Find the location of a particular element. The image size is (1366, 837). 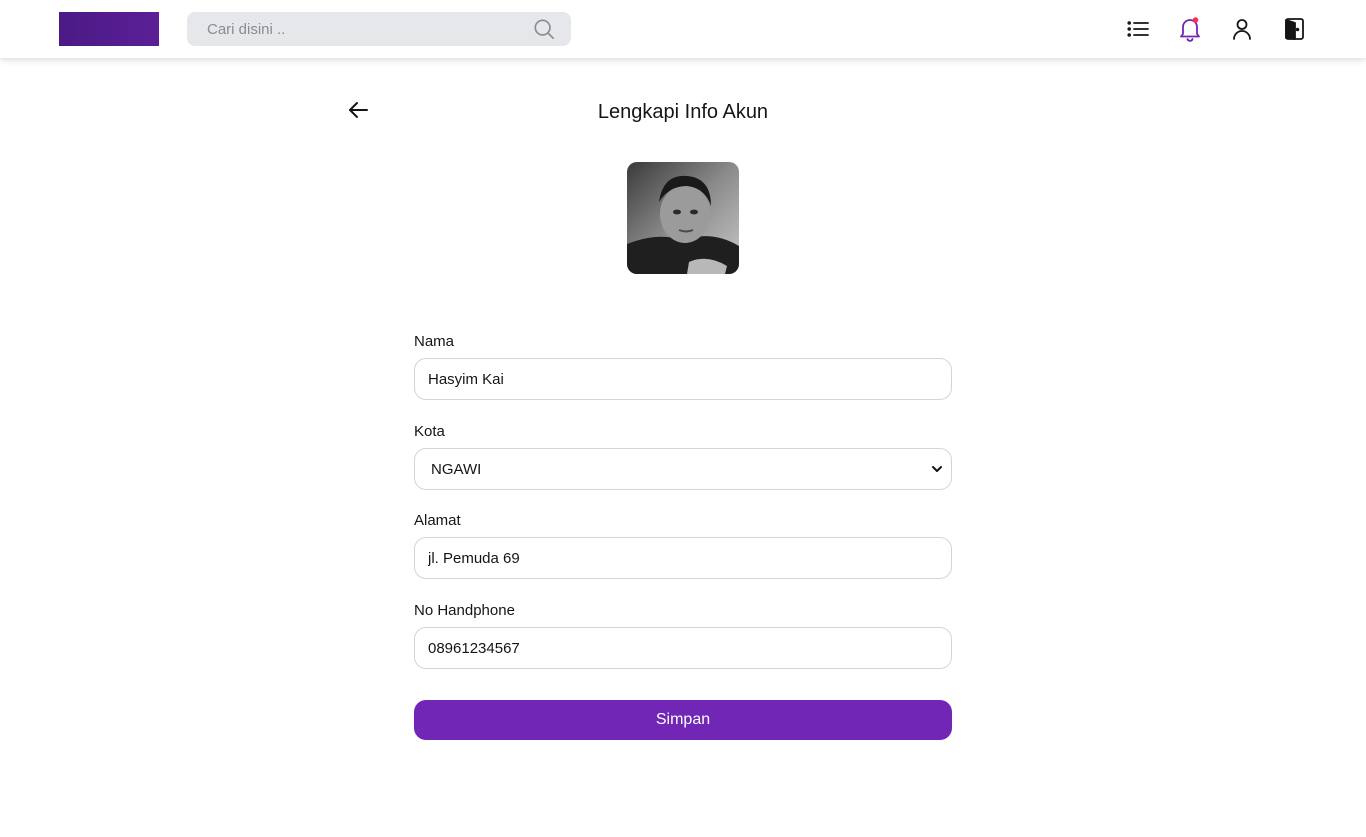

notification-dot is located at coordinates (1195, 20).